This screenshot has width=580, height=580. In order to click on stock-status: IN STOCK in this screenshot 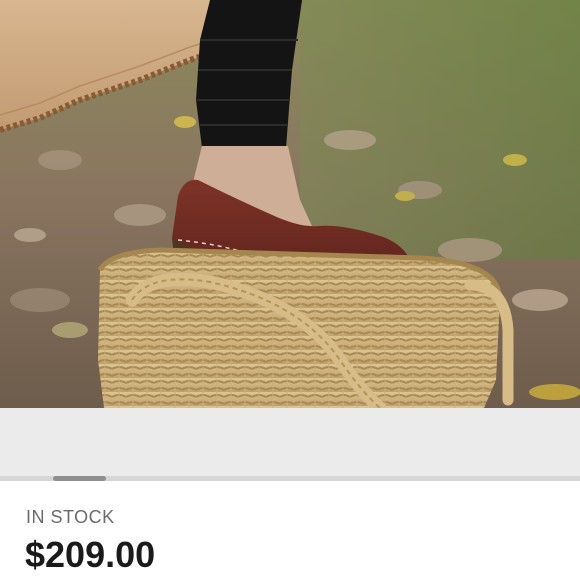, I will do `click(70, 517)`.